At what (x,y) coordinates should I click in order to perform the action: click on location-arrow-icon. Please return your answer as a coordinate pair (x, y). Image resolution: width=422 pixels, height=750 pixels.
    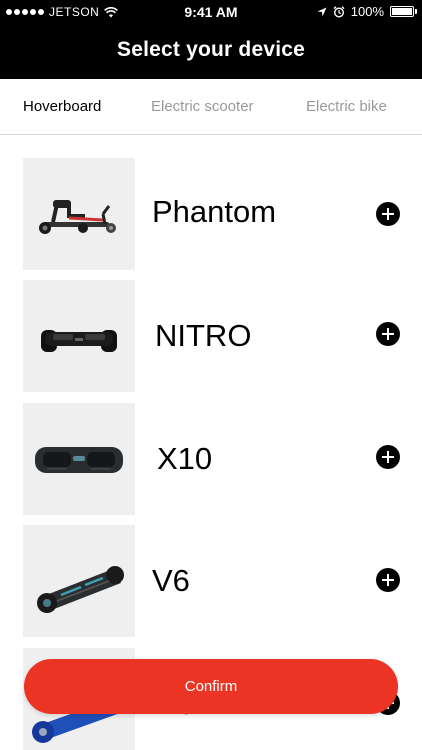
    Looking at the image, I should click on (322, 11).